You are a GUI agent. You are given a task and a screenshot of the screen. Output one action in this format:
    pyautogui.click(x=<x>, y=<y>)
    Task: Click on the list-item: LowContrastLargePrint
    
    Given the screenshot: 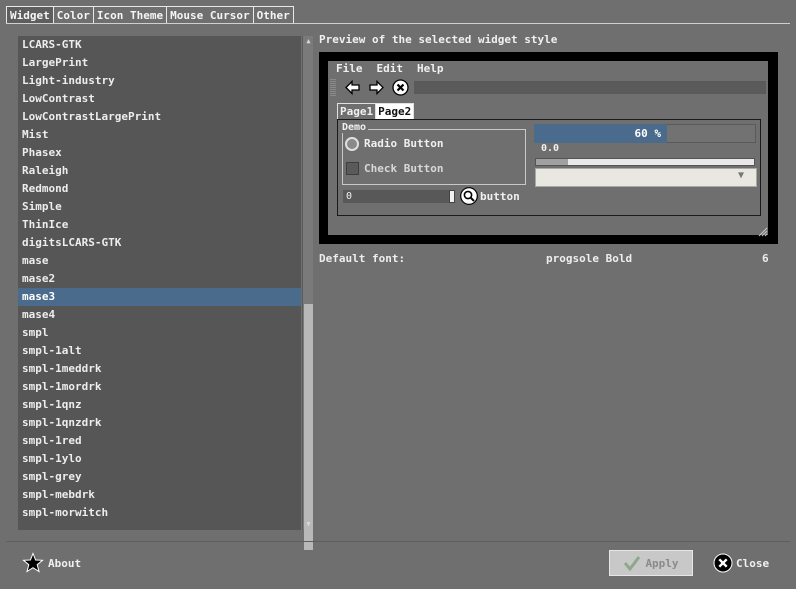 What is the action you would take?
    pyautogui.click(x=159, y=117)
    